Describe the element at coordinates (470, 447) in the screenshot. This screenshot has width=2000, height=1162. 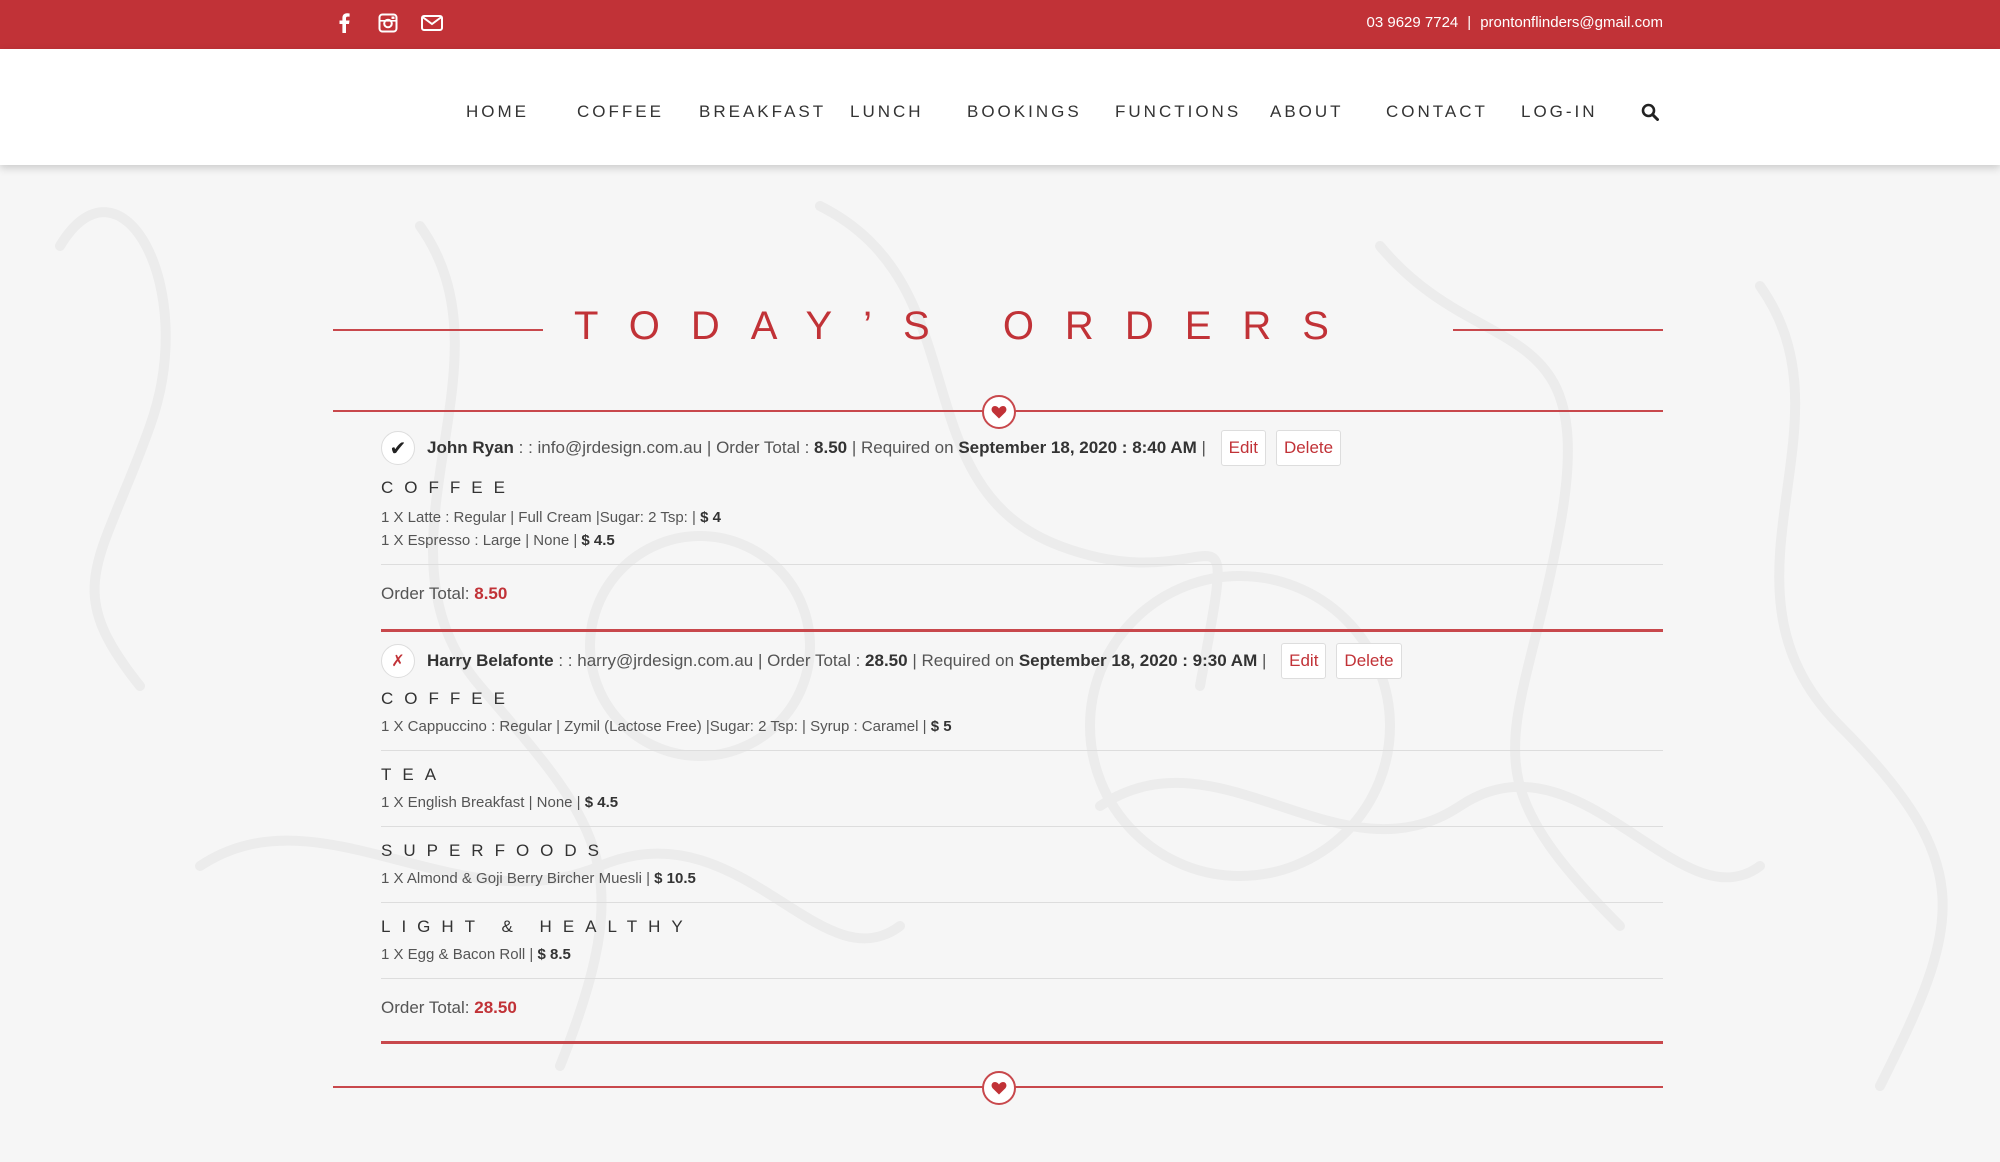
I see `customer-name: John Ryan` at that location.